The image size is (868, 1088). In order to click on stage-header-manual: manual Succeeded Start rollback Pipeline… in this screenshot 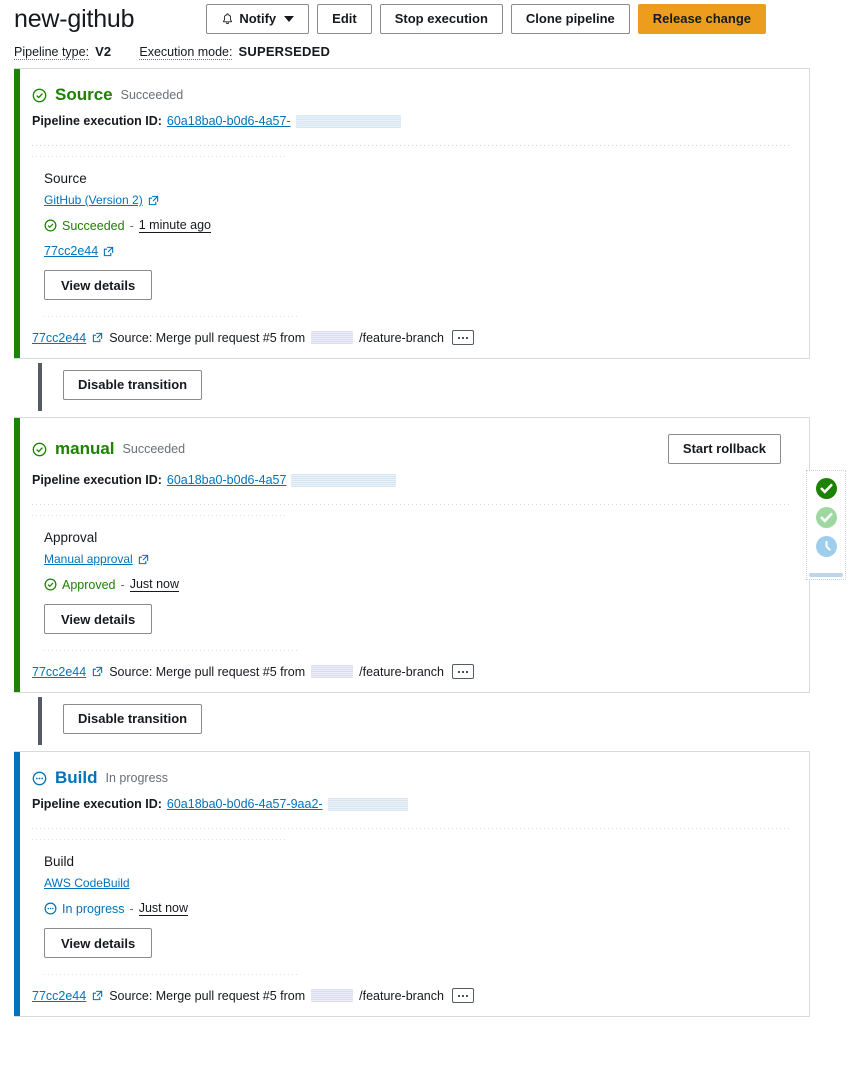, I will do `click(411, 467)`.